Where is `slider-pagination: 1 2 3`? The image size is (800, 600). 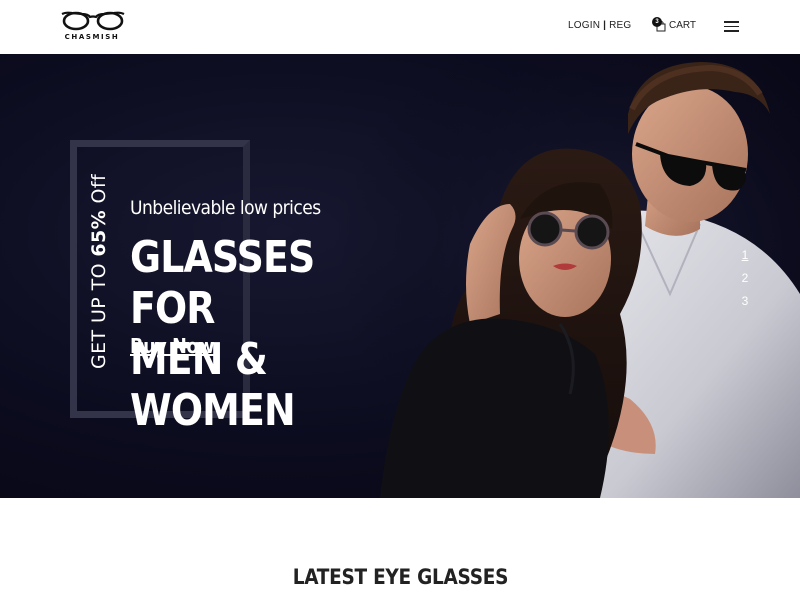
slider-pagination: 1 2 3 is located at coordinates (745, 278).